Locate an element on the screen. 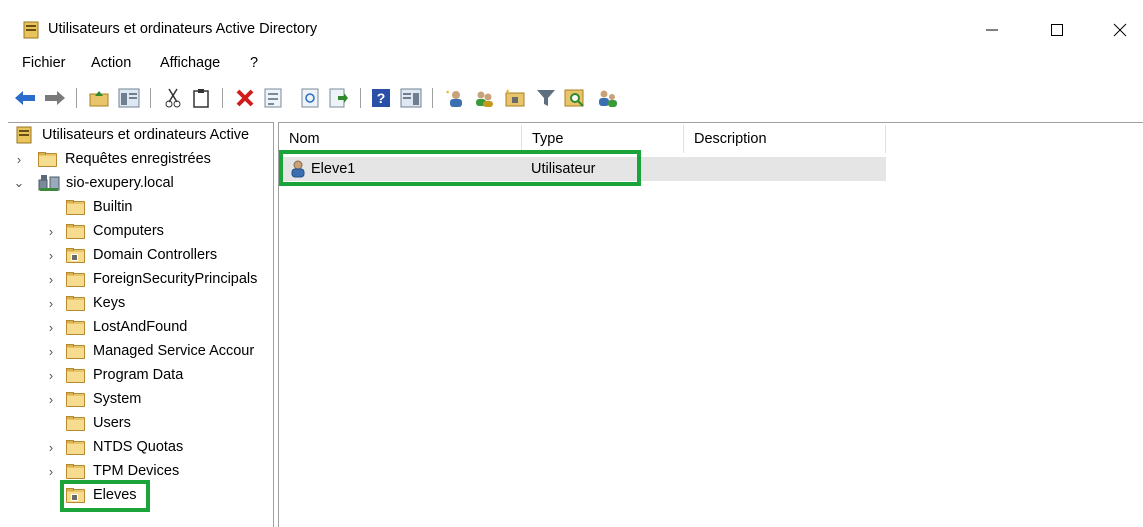  back-icon is located at coordinates (25, 98).